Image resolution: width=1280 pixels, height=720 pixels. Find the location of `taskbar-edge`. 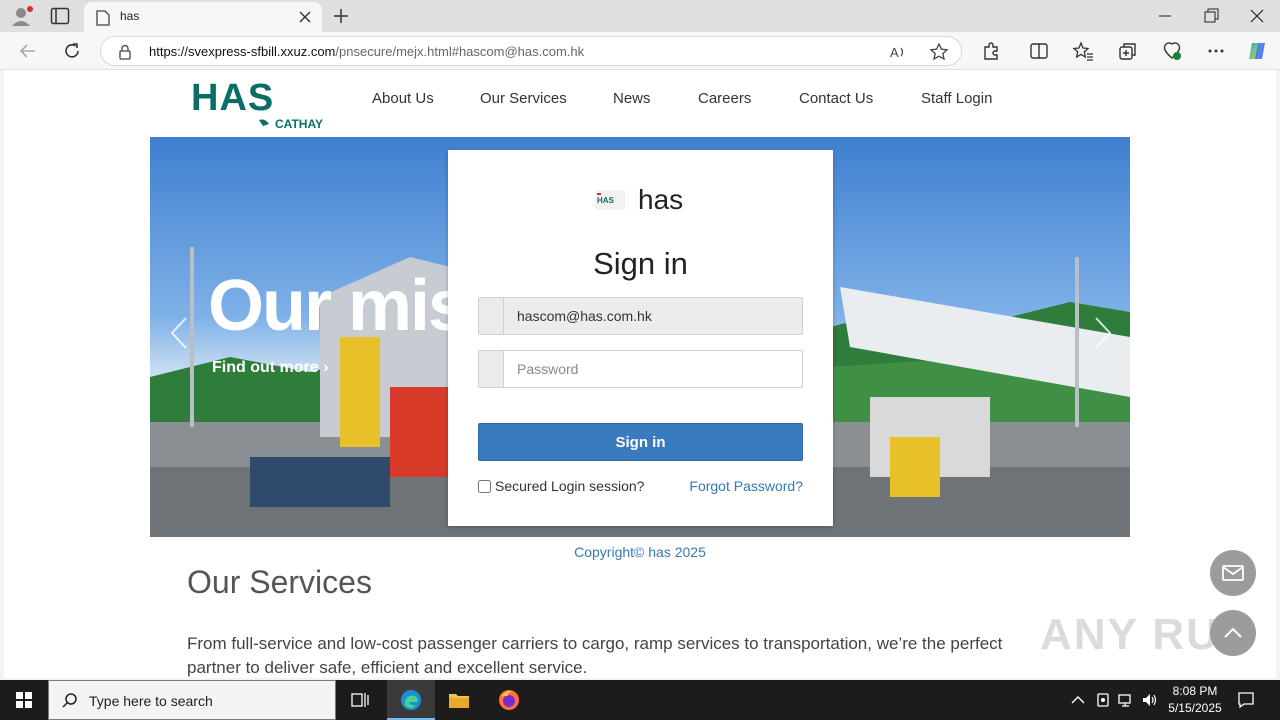

taskbar-edge is located at coordinates (411, 700).